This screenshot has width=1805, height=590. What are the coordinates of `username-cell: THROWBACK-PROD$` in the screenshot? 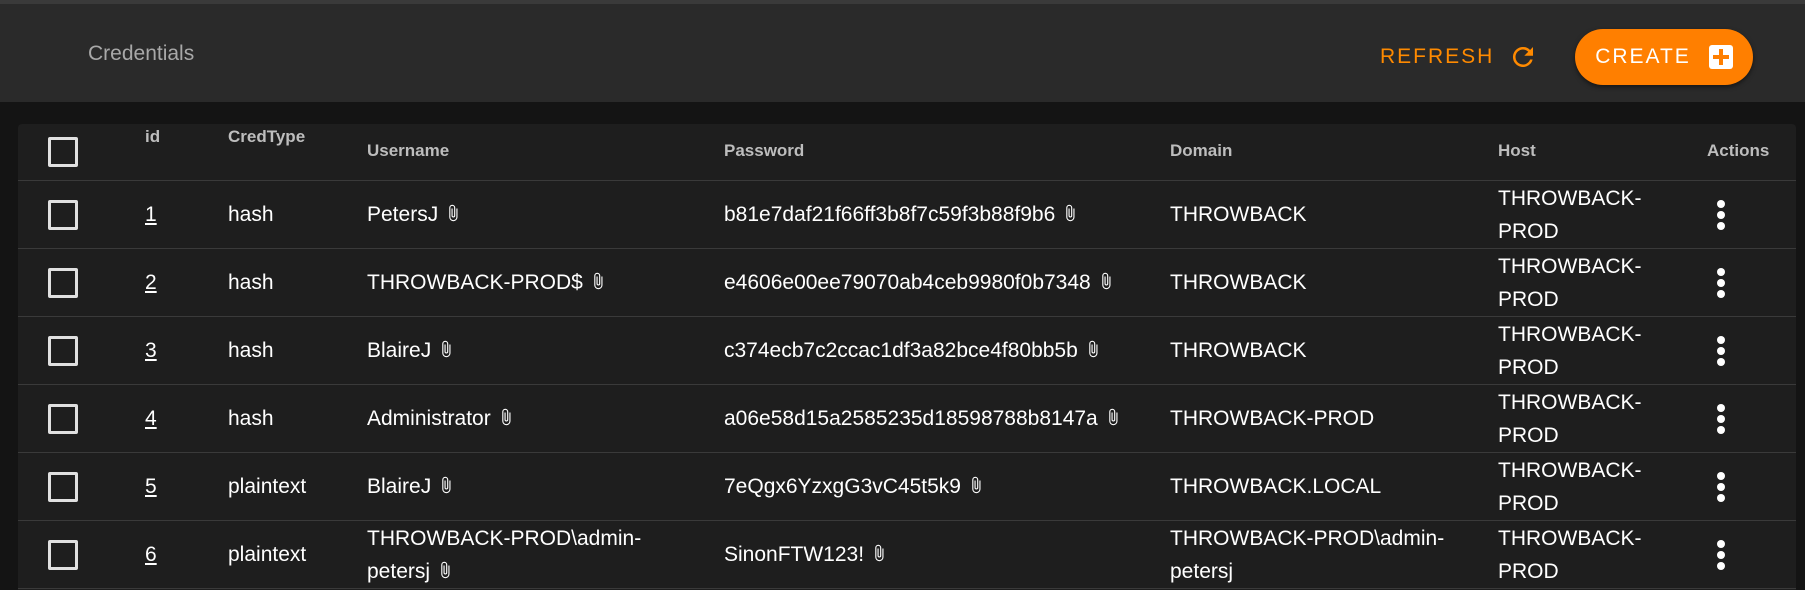 It's located at (522, 282).